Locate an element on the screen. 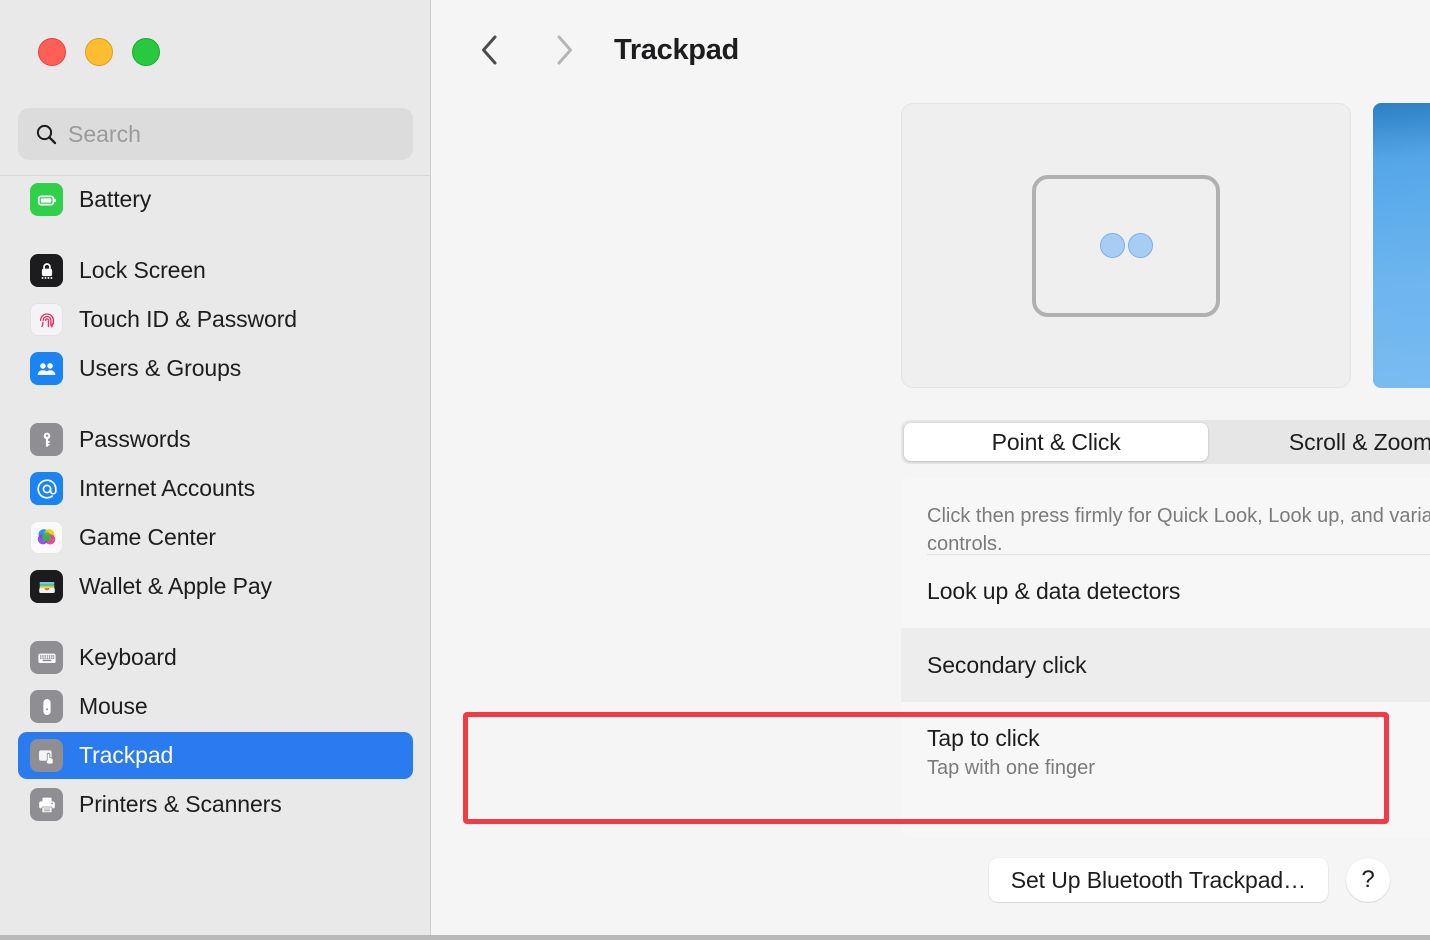 This screenshot has height=940, width=1430. sidebar-item-game-center: Game Center is located at coordinates (215, 537).